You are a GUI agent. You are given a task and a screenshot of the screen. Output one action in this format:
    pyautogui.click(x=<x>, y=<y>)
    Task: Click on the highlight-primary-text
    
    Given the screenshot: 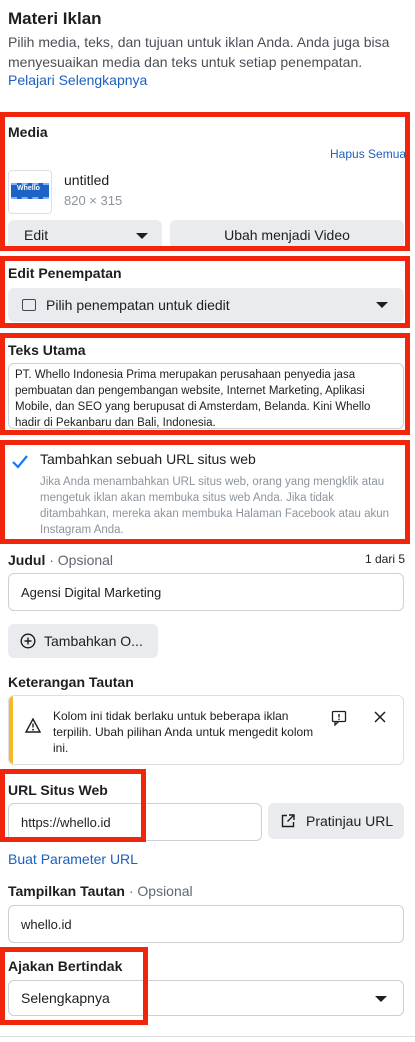 What is the action you would take?
    pyautogui.click(x=205, y=384)
    